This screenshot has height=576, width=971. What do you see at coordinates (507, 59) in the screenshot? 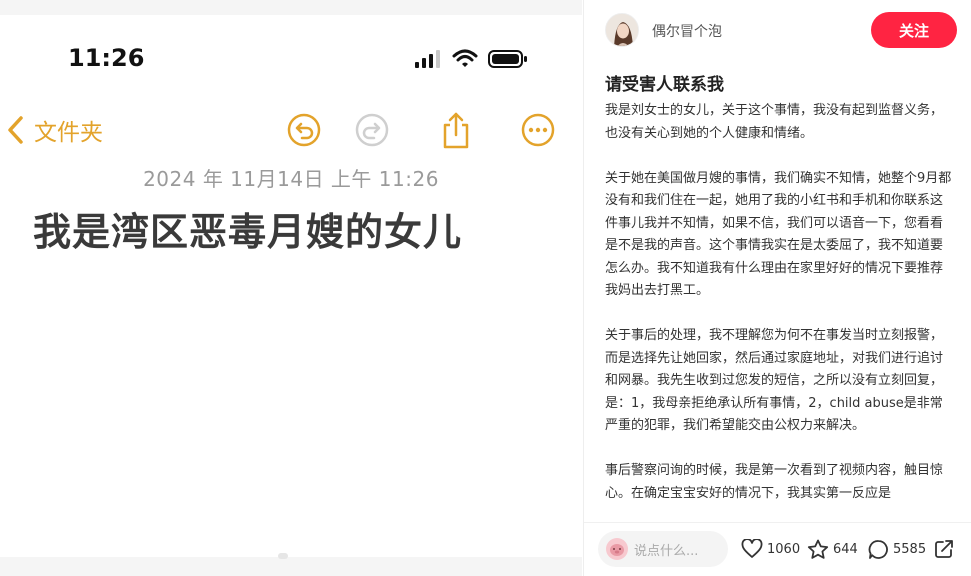
I see `battery-icon` at bounding box center [507, 59].